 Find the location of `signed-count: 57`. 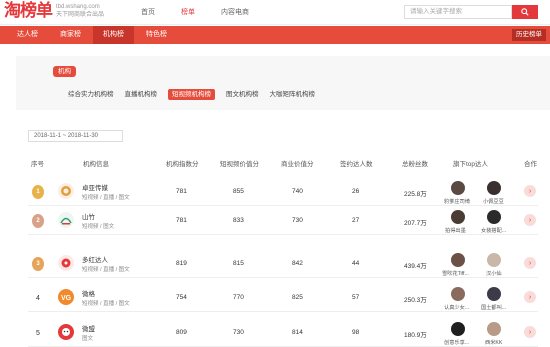

signed-count: 57 is located at coordinates (356, 297).